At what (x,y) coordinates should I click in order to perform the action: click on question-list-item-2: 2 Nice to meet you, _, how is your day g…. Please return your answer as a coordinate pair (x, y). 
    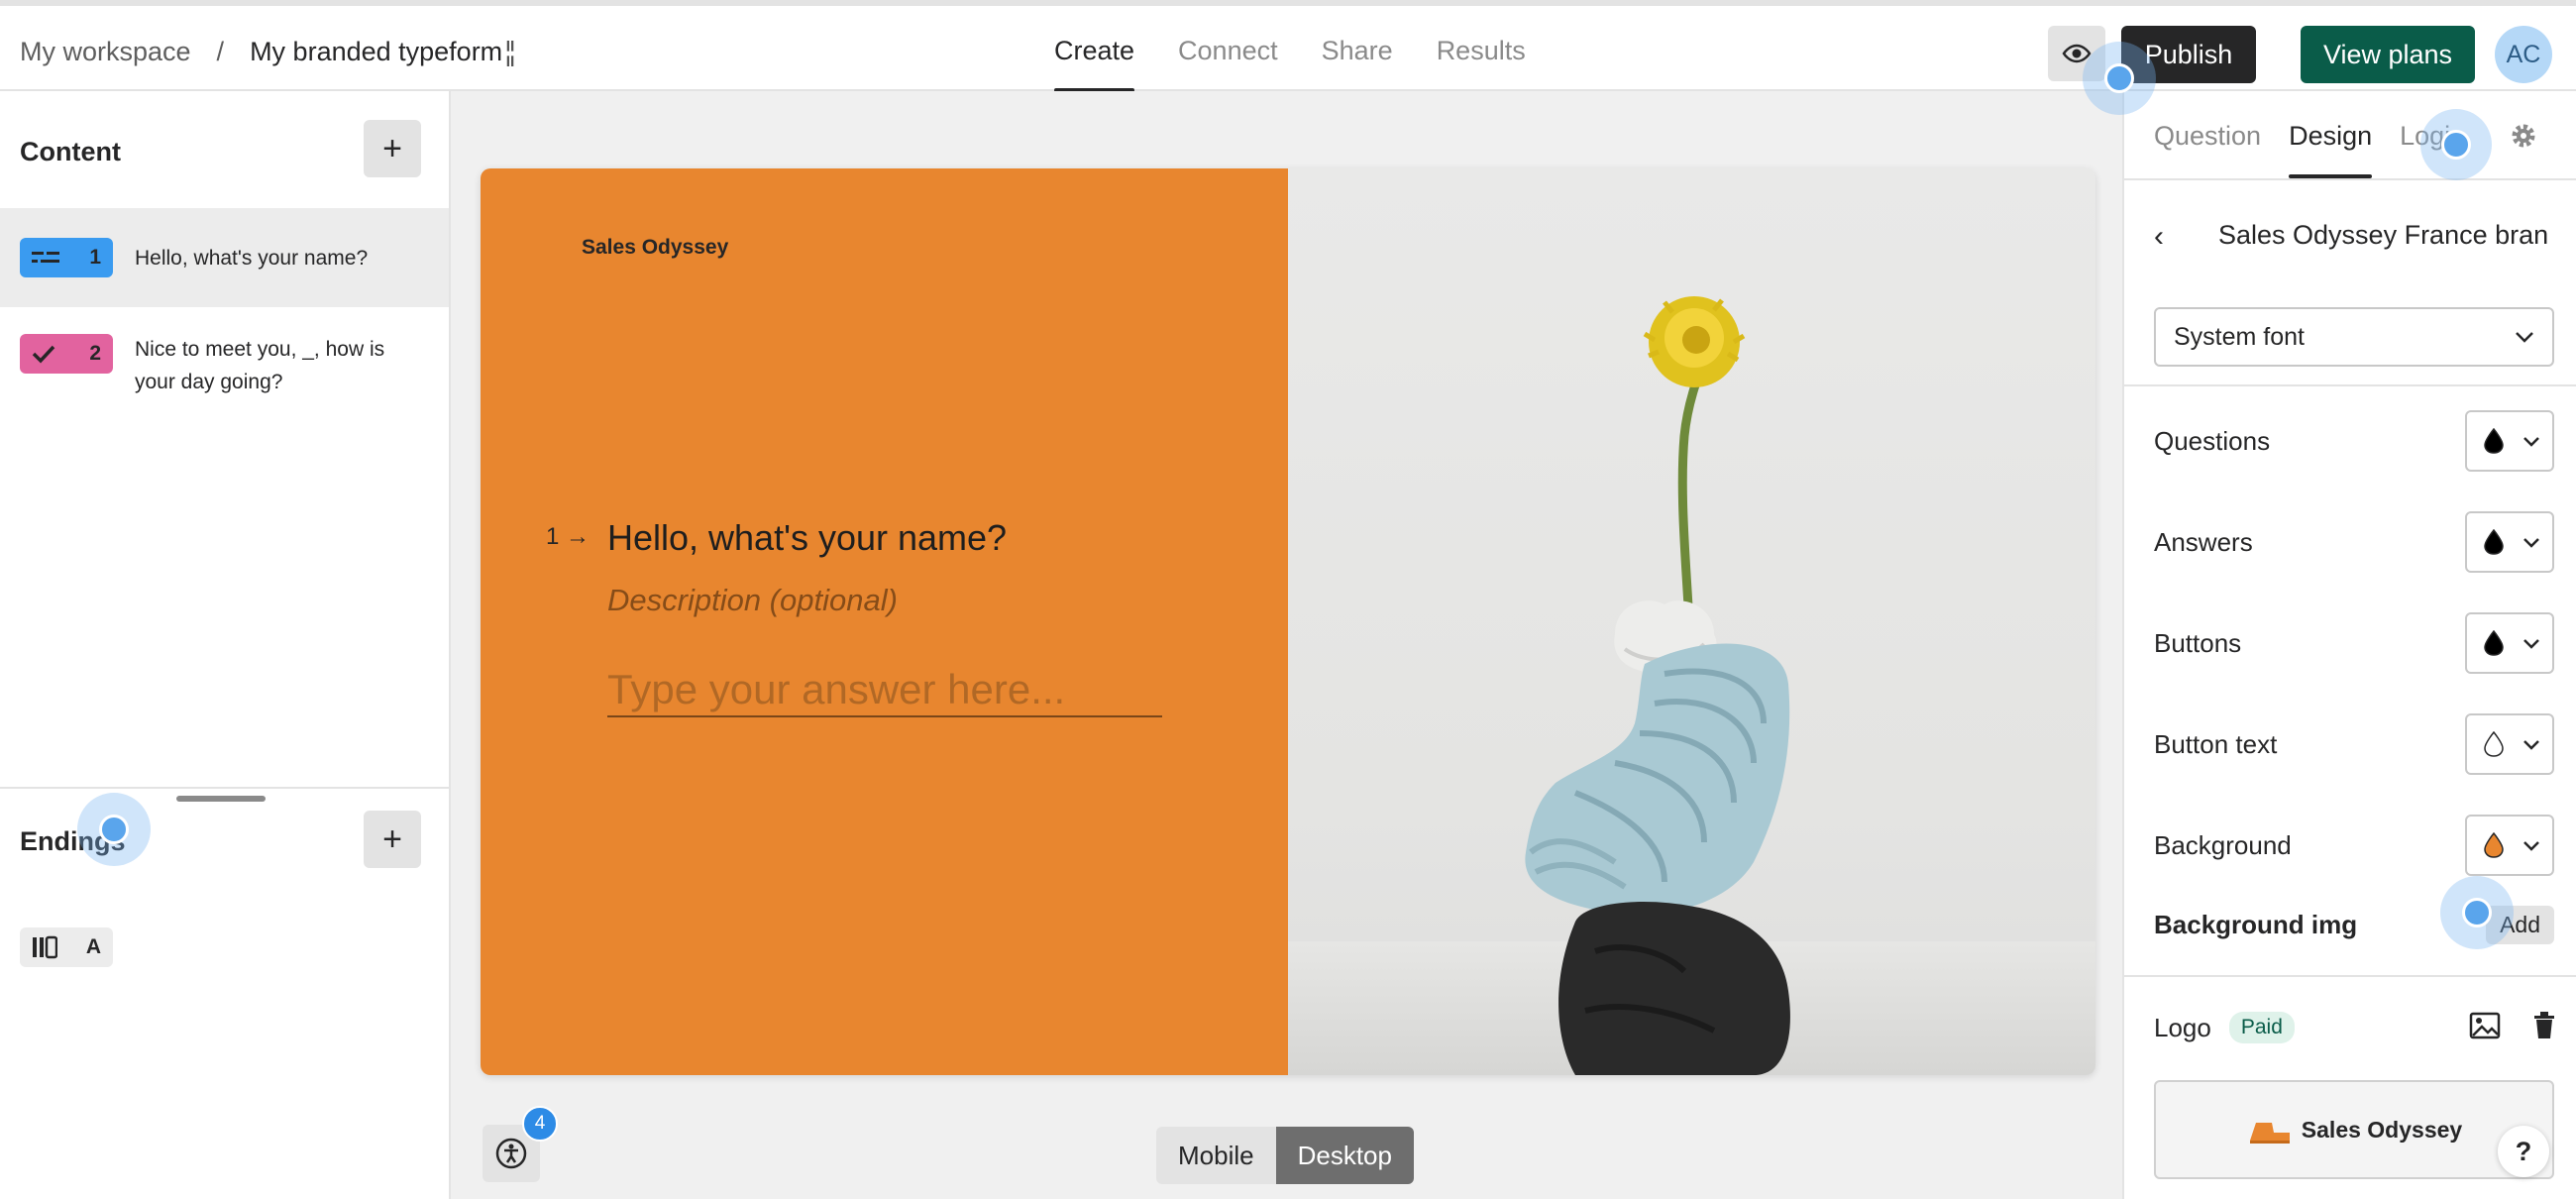
    Looking at the image, I should click on (224, 371).